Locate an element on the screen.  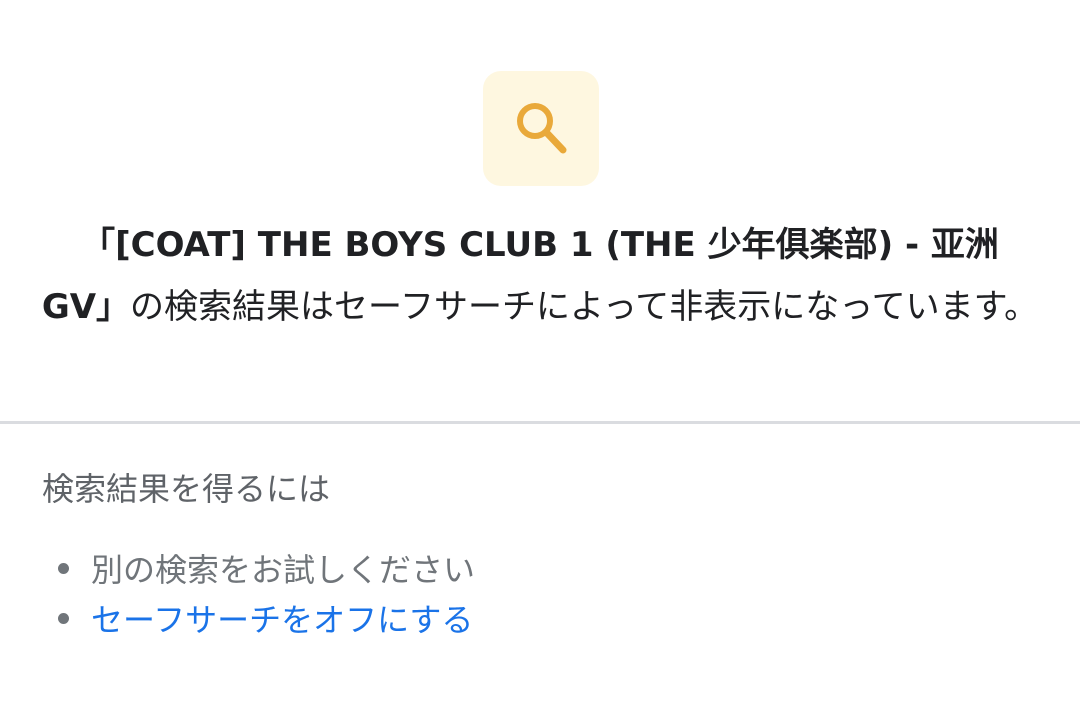
help-heading: 検索結果を得るには is located at coordinates (186, 489).